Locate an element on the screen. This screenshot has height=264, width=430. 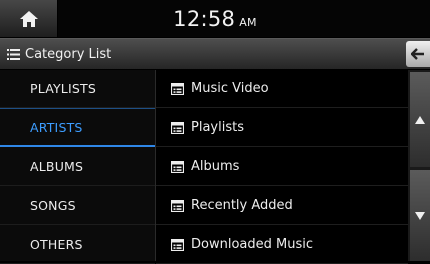
list-icon is located at coordinates (13, 54).